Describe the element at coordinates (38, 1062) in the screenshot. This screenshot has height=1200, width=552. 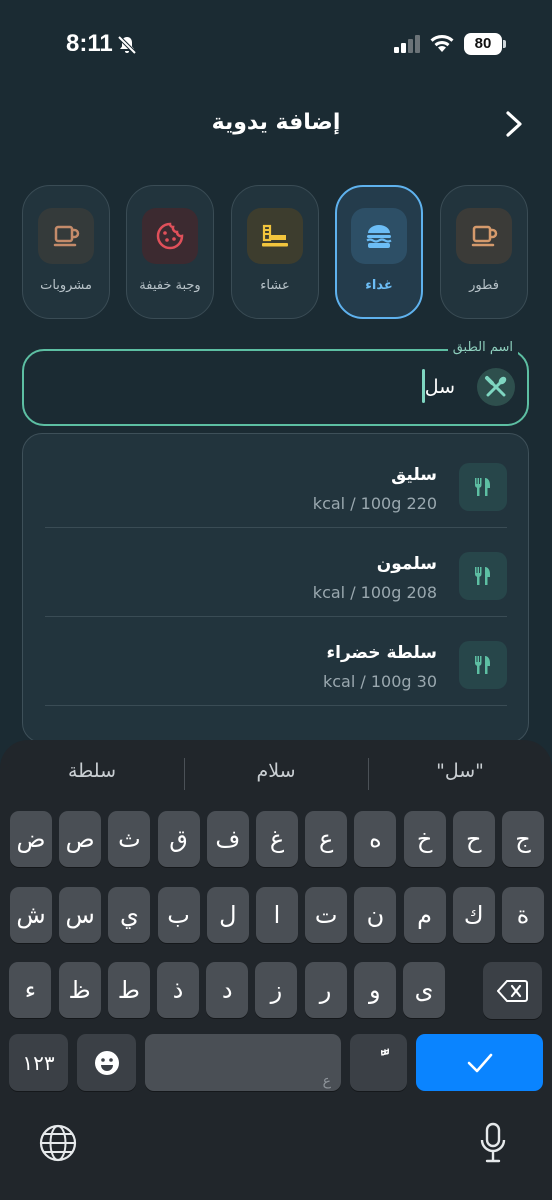
I see `numbers-key: ١٢٣` at that location.